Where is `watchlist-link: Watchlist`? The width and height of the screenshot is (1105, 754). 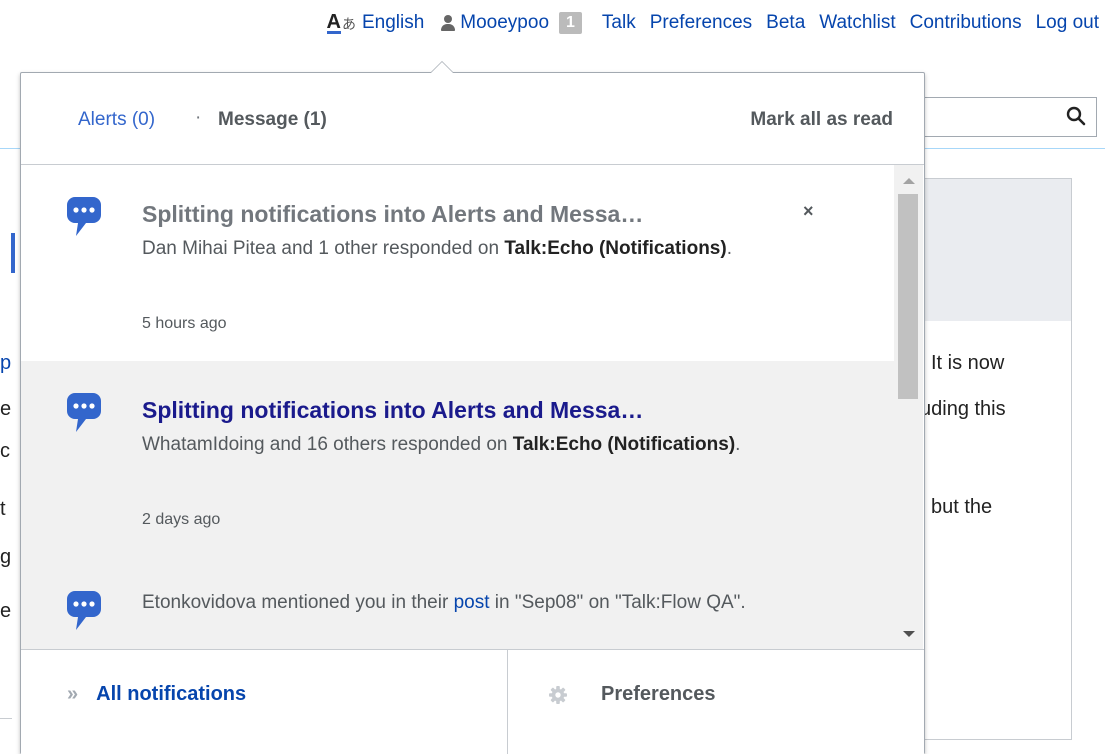
watchlist-link: Watchlist is located at coordinates (857, 23).